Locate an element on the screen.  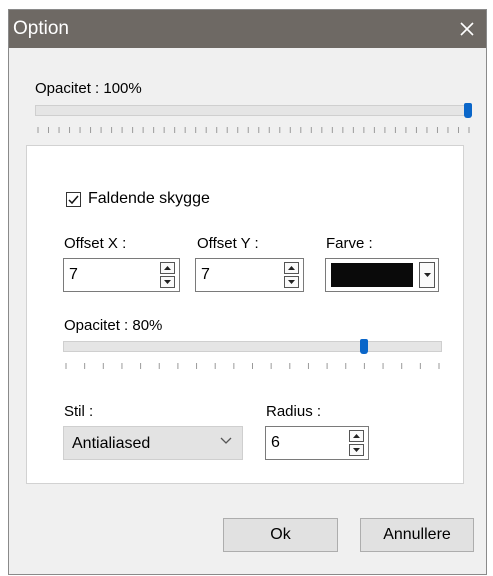
shadow-opacity-label: Opacitet : 80% is located at coordinates (113, 325).